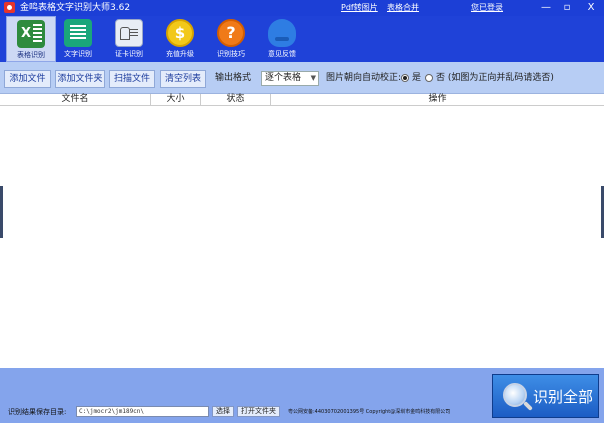  Describe the element at coordinates (142, 411) in the screenshot. I see `save-dir-input: C:\jmocr2\jm189cn\` at that location.